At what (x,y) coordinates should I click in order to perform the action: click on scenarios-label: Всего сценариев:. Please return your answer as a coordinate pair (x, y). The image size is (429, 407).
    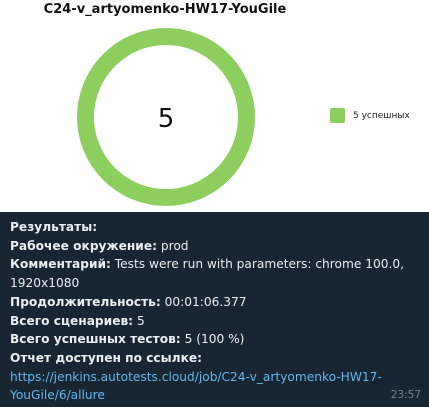
    Looking at the image, I should click on (72, 320).